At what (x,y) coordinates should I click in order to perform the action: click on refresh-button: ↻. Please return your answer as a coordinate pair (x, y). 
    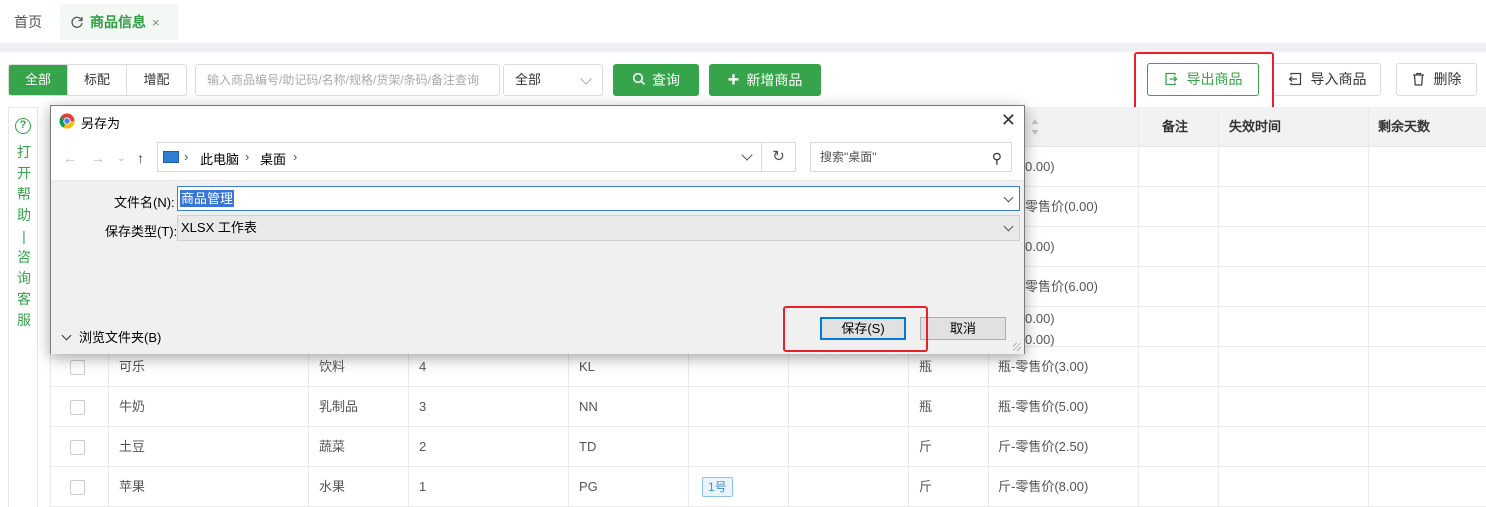
    Looking at the image, I should click on (779, 157).